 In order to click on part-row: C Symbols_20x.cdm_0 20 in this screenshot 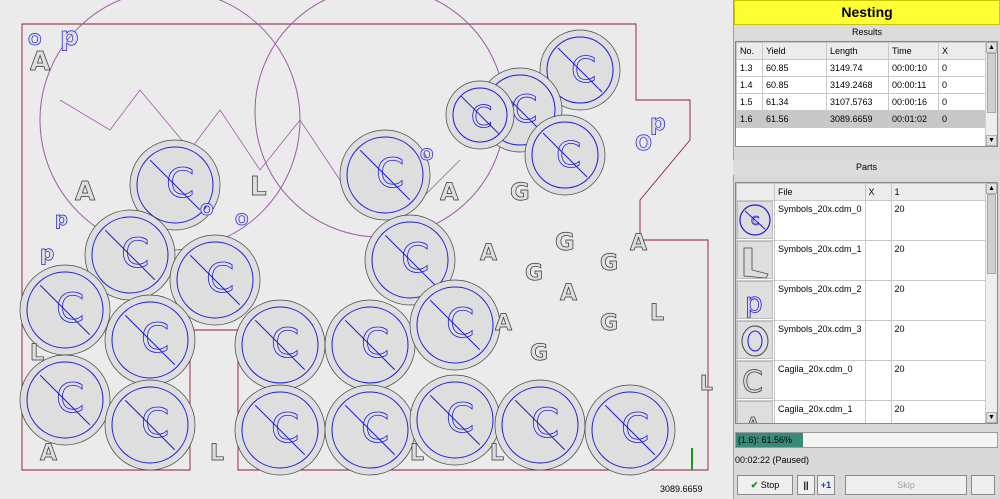, I will do `click(866, 220)`.